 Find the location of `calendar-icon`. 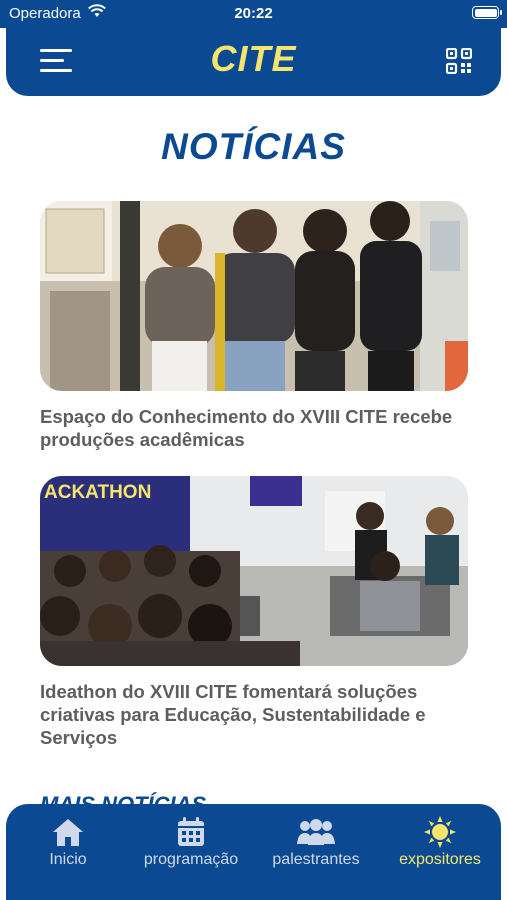

calendar-icon is located at coordinates (191, 832).